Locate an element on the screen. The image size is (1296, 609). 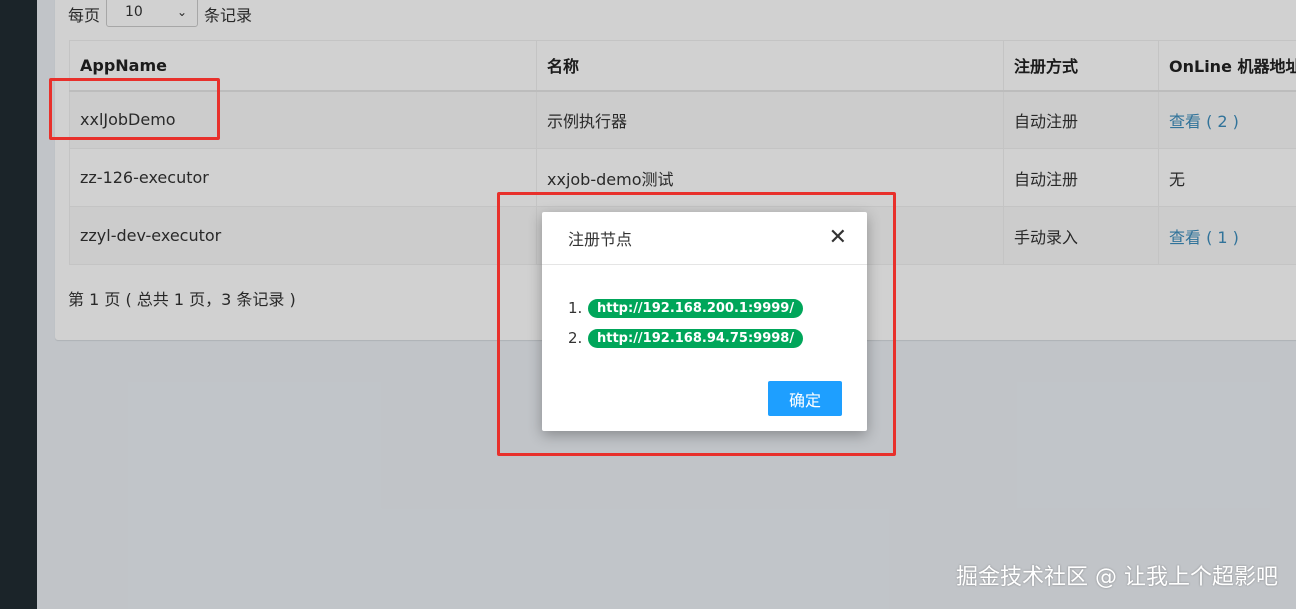
highlight-box-appname is located at coordinates (134, 109).